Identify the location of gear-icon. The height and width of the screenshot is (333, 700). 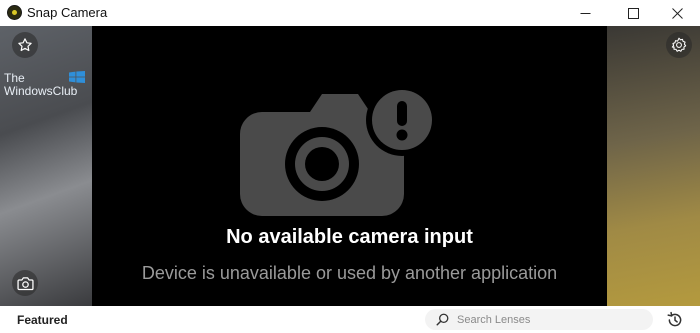
(679, 44).